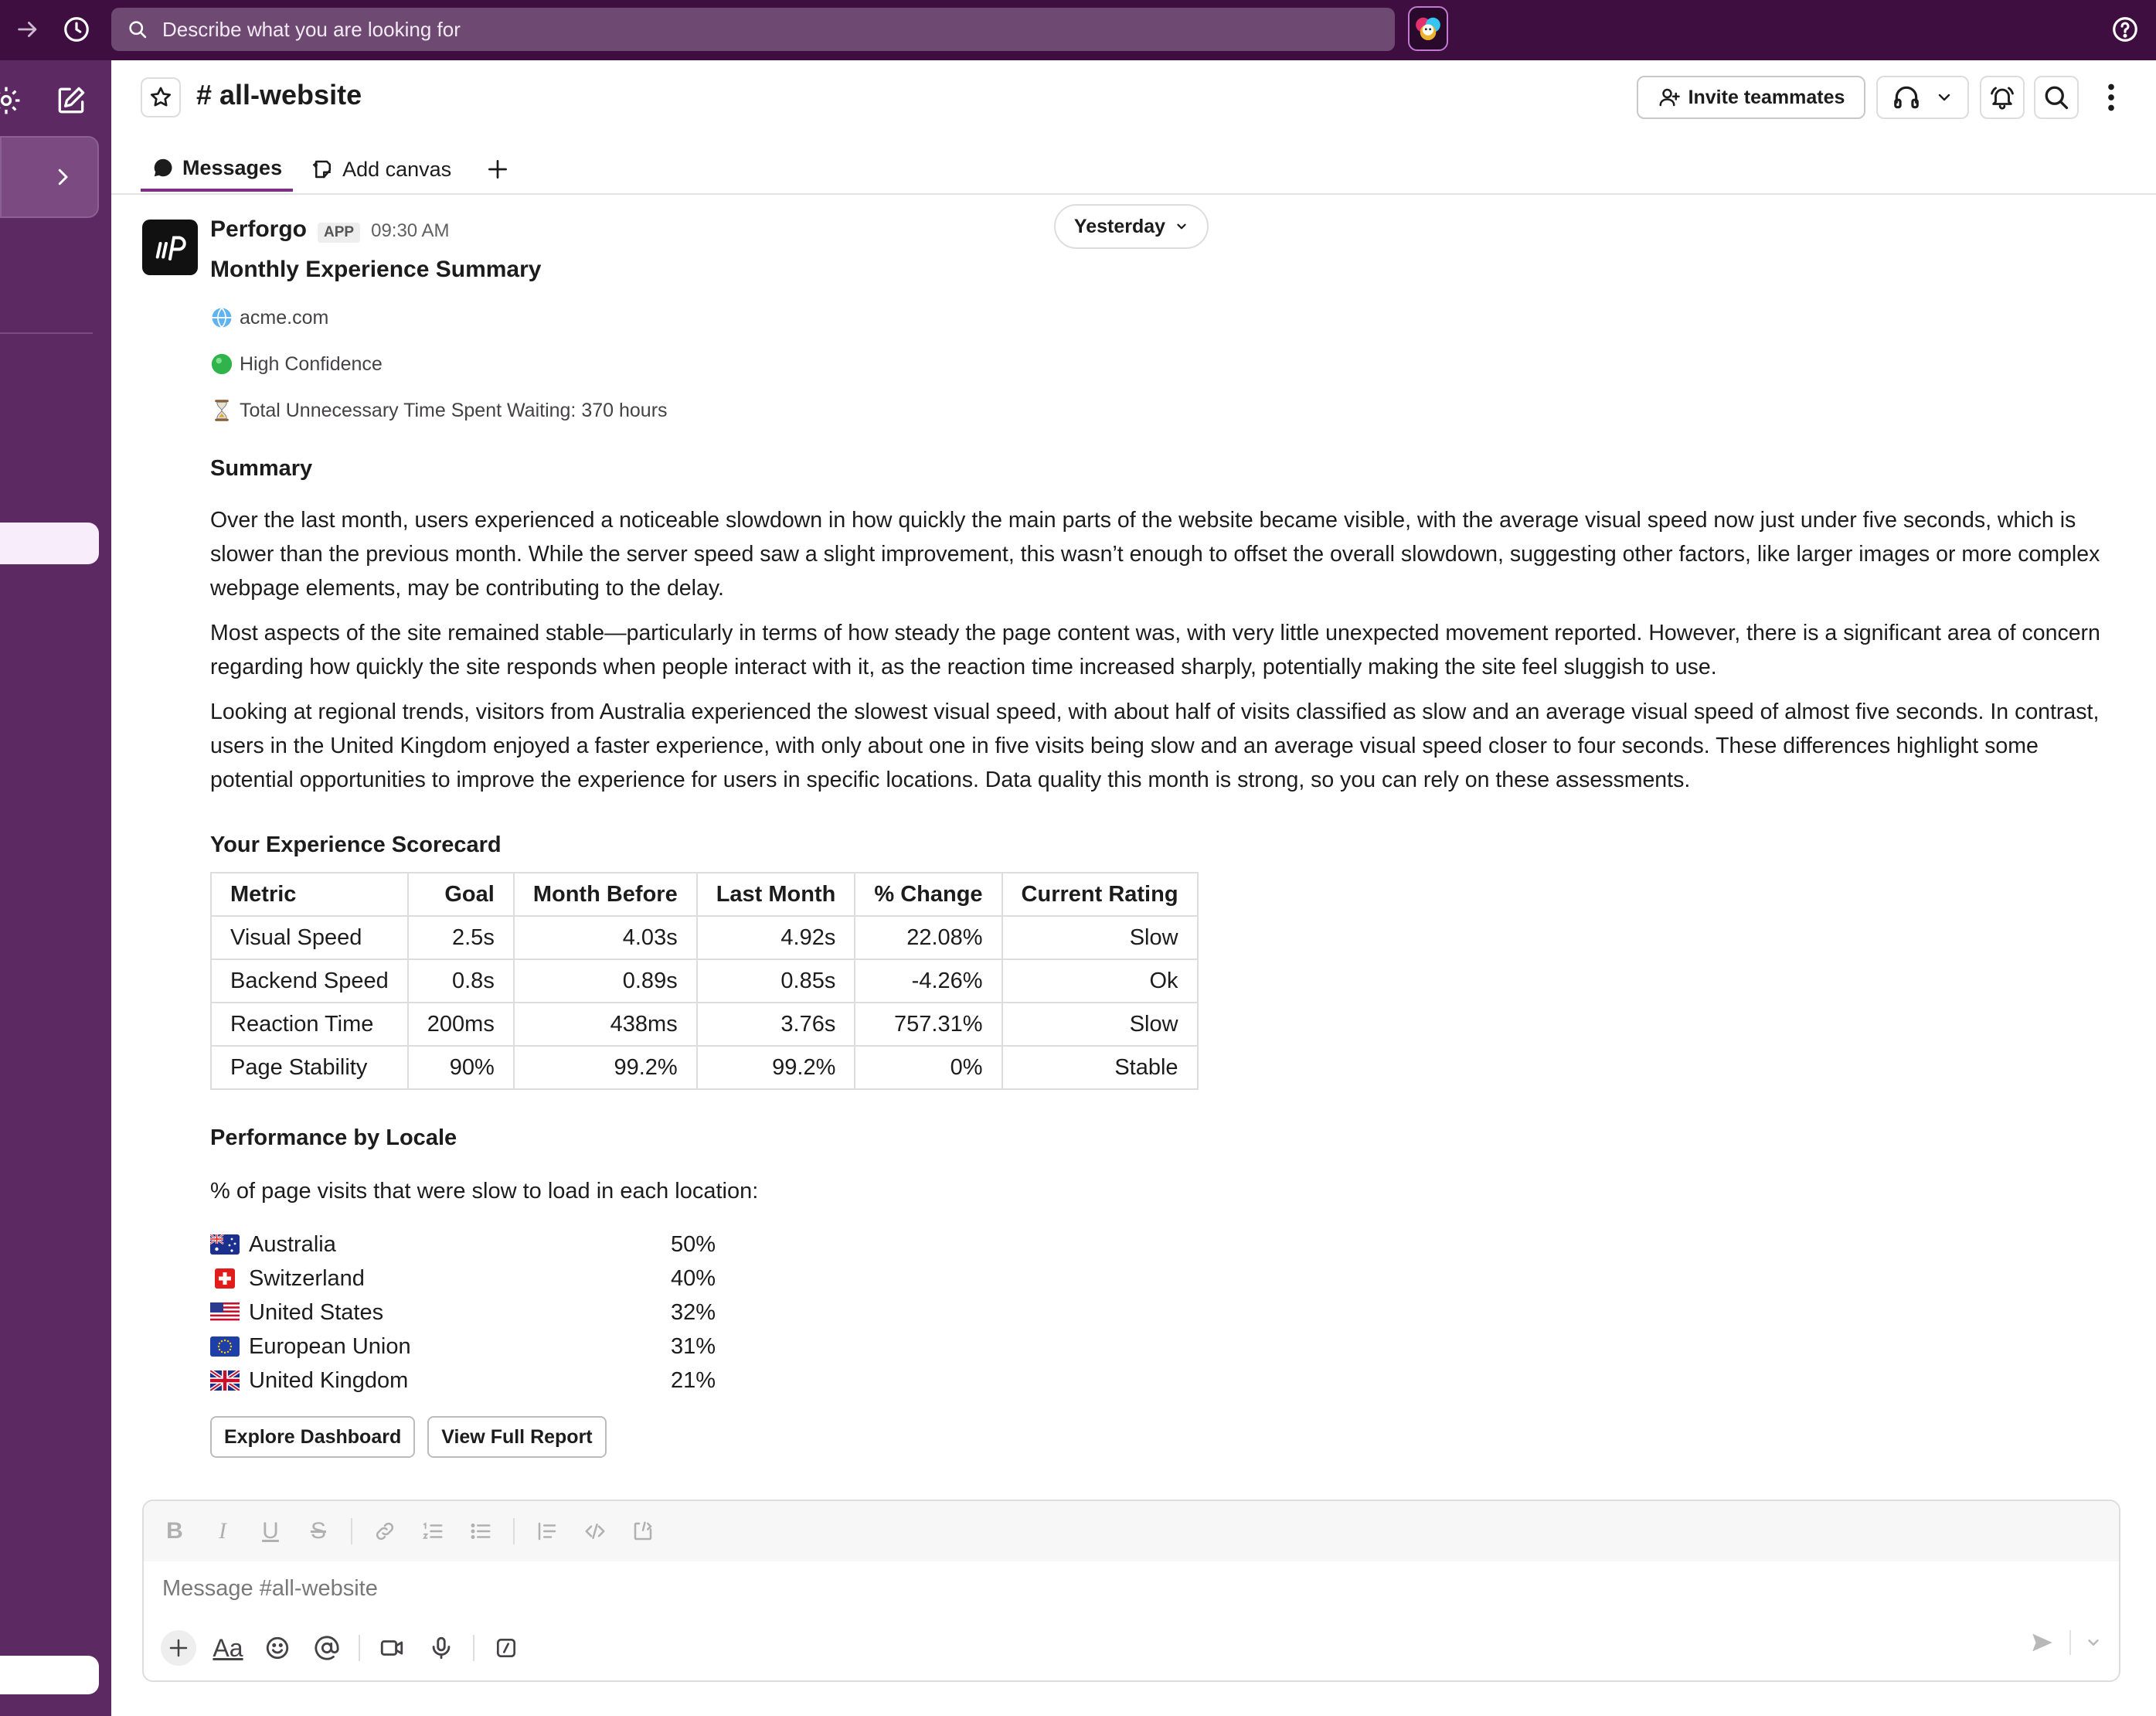 The image size is (2156, 1716). Describe the element at coordinates (1164, 1313) in the screenshot. I see `list-item: United States 32%` at that location.